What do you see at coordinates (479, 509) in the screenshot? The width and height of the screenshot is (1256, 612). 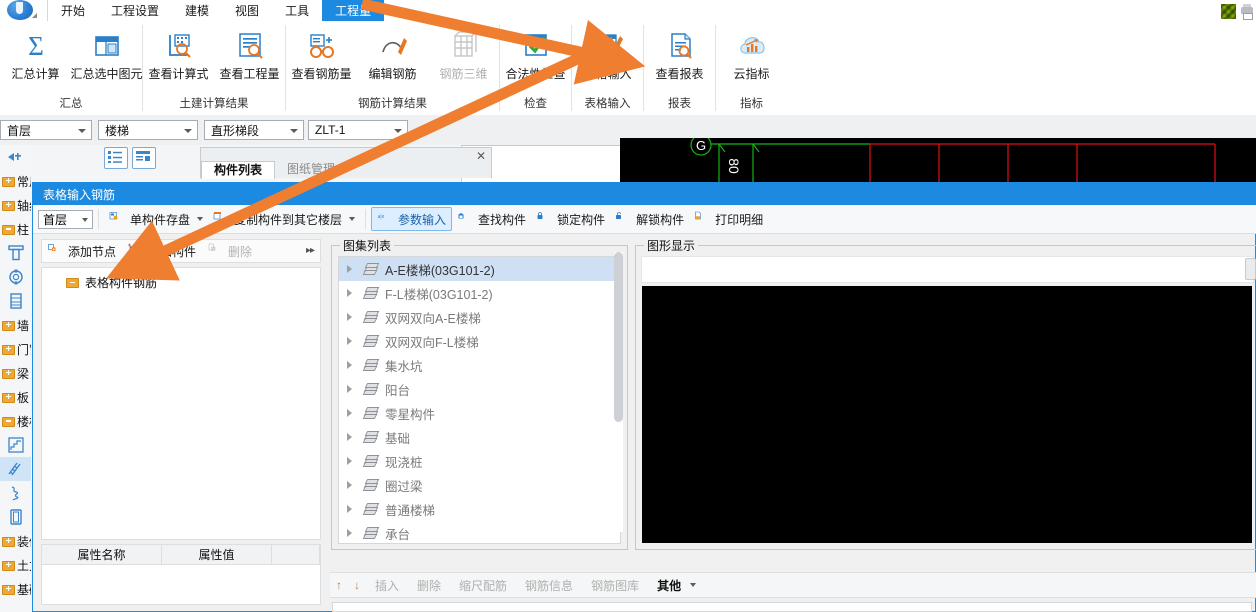 I see `atlas-list-item: 普通楼梯` at bounding box center [479, 509].